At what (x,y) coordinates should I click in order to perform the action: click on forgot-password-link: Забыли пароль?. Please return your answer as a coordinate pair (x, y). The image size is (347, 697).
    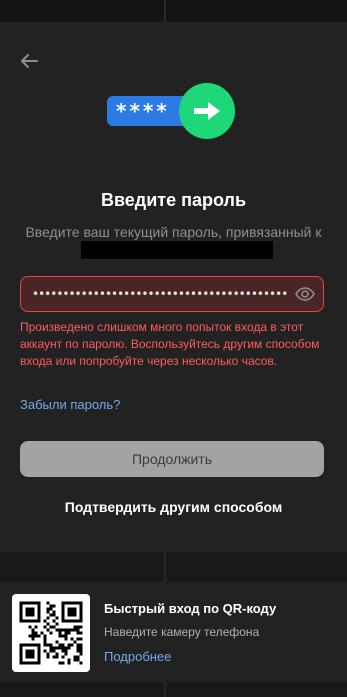
    Looking at the image, I should click on (70, 404).